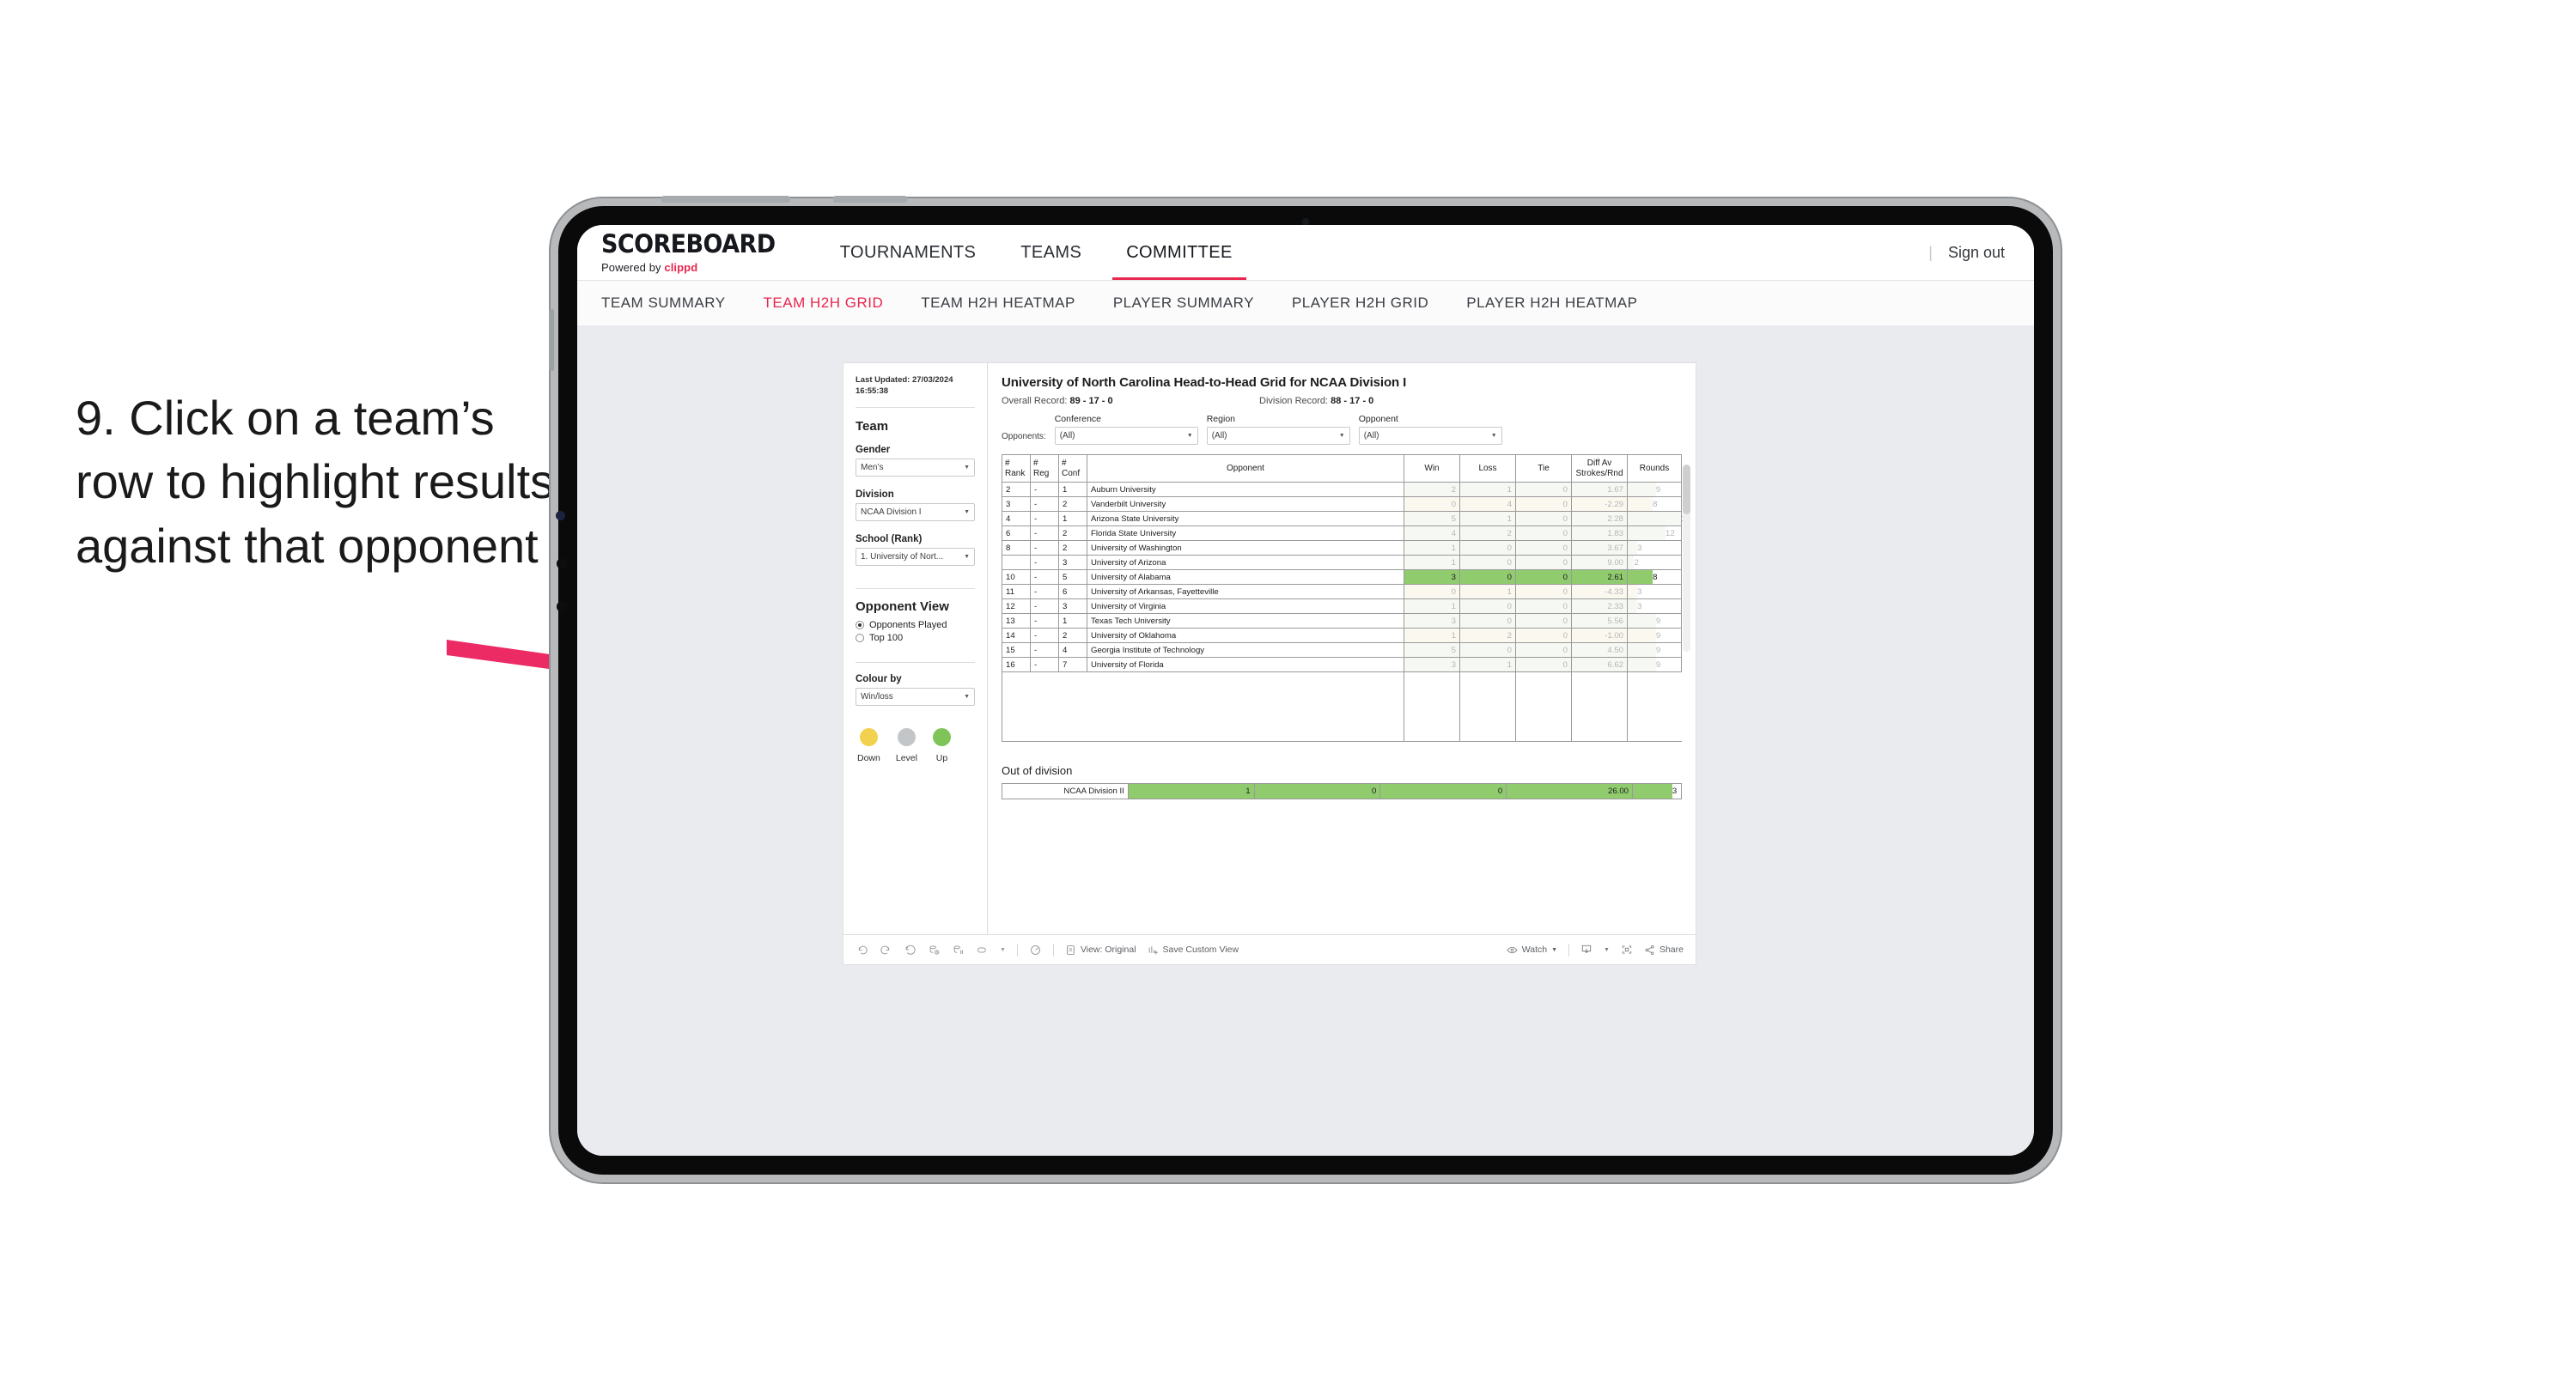 The image size is (2576, 1385). Describe the element at coordinates (1430, 436) in the screenshot. I see `opponent-select: (All) ▼` at that location.